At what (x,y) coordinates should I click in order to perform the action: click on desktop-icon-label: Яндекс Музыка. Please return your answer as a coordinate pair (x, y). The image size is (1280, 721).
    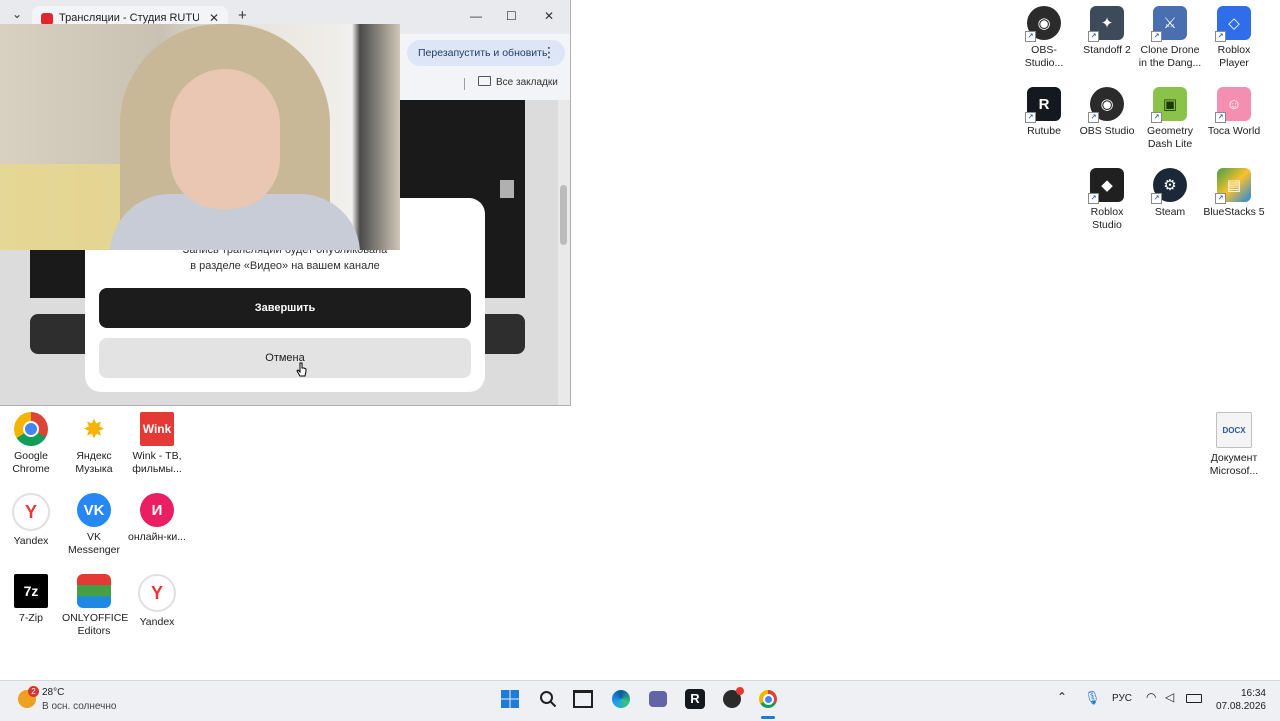
    Looking at the image, I should click on (94, 462).